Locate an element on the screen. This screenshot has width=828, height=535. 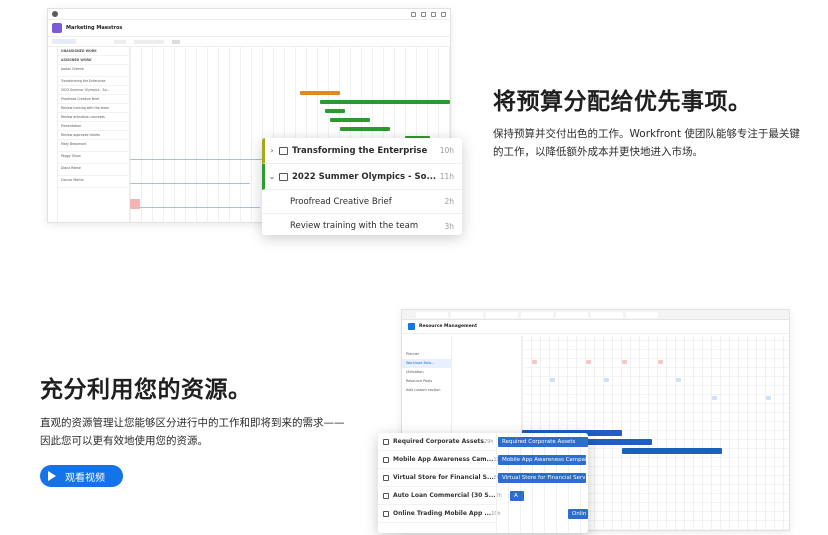
timeline-bar: A is located at coordinates (517, 496).